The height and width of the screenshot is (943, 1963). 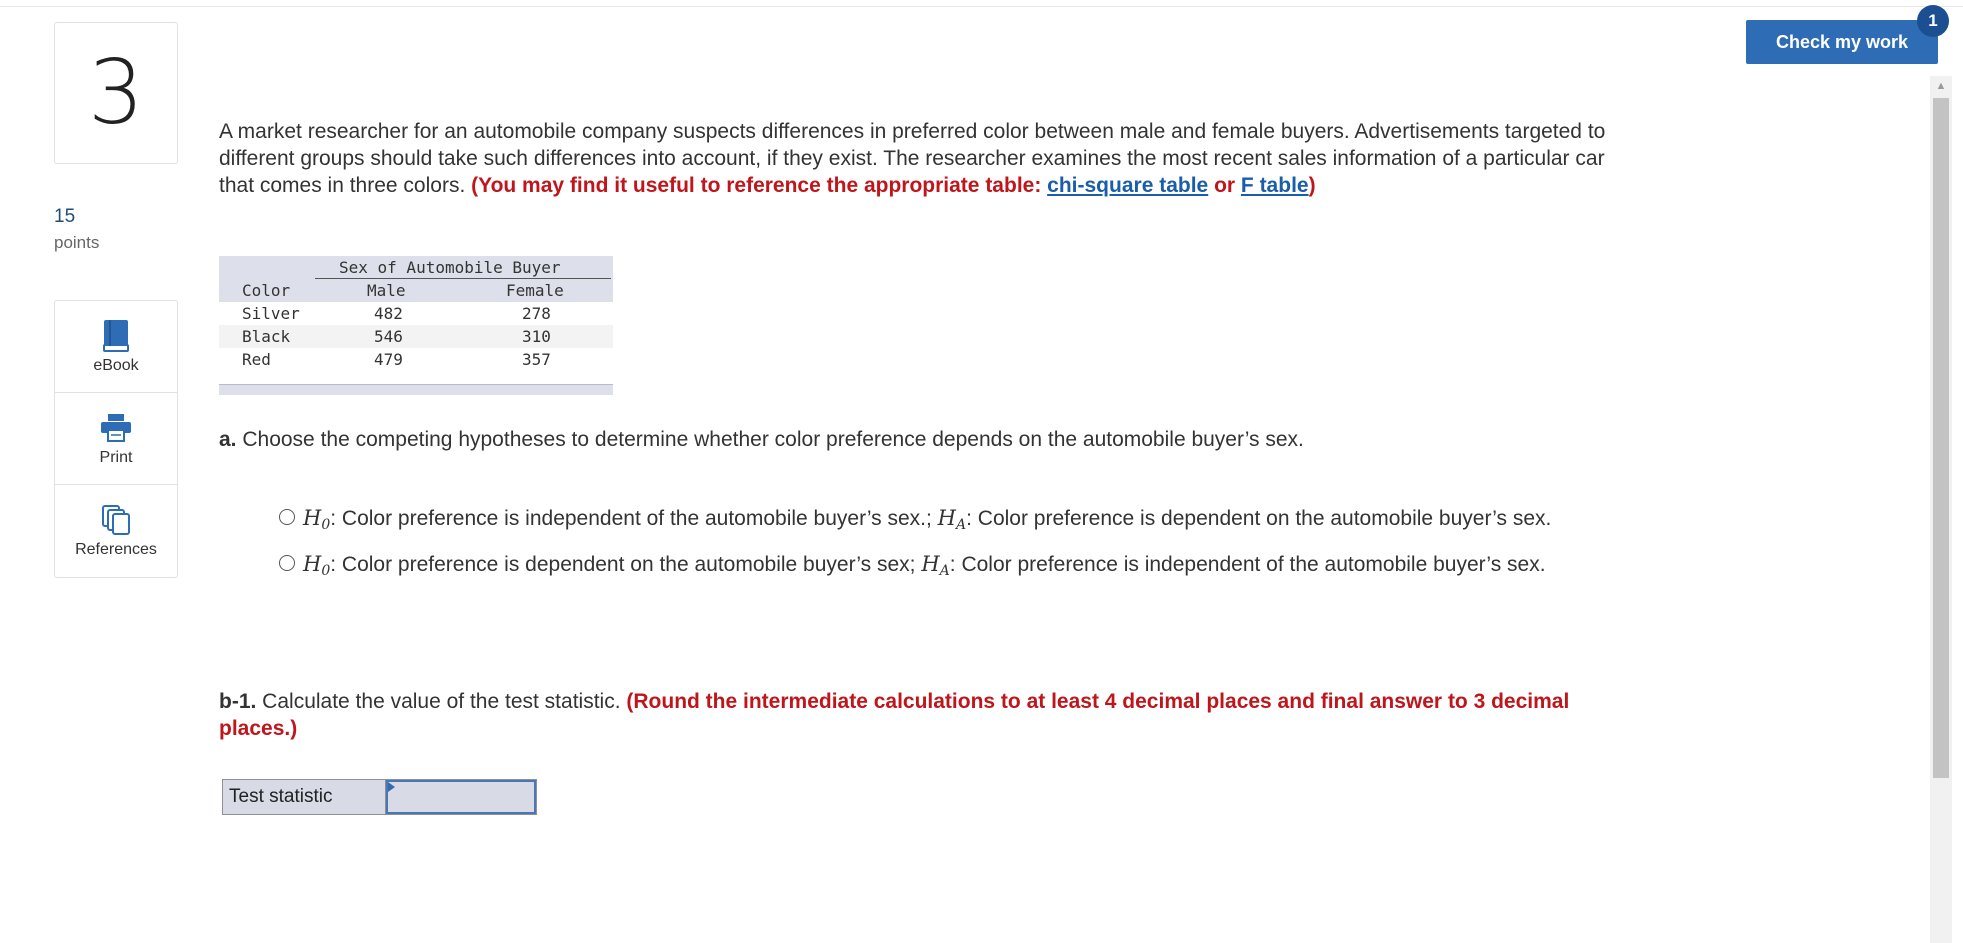 I want to click on chi-square-table-link: chi-square table, so click(x=1127, y=185).